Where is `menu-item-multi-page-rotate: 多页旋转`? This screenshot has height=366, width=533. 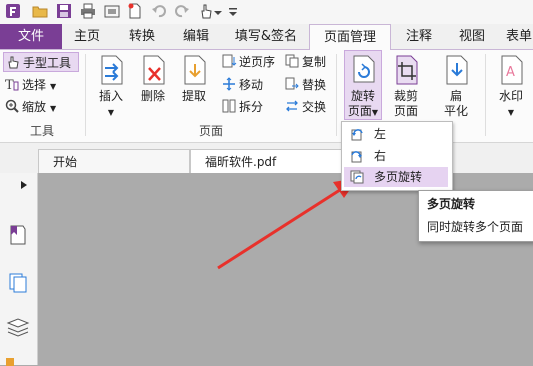
menu-item-multi-page-rotate: 多页旋转 is located at coordinates (396, 177).